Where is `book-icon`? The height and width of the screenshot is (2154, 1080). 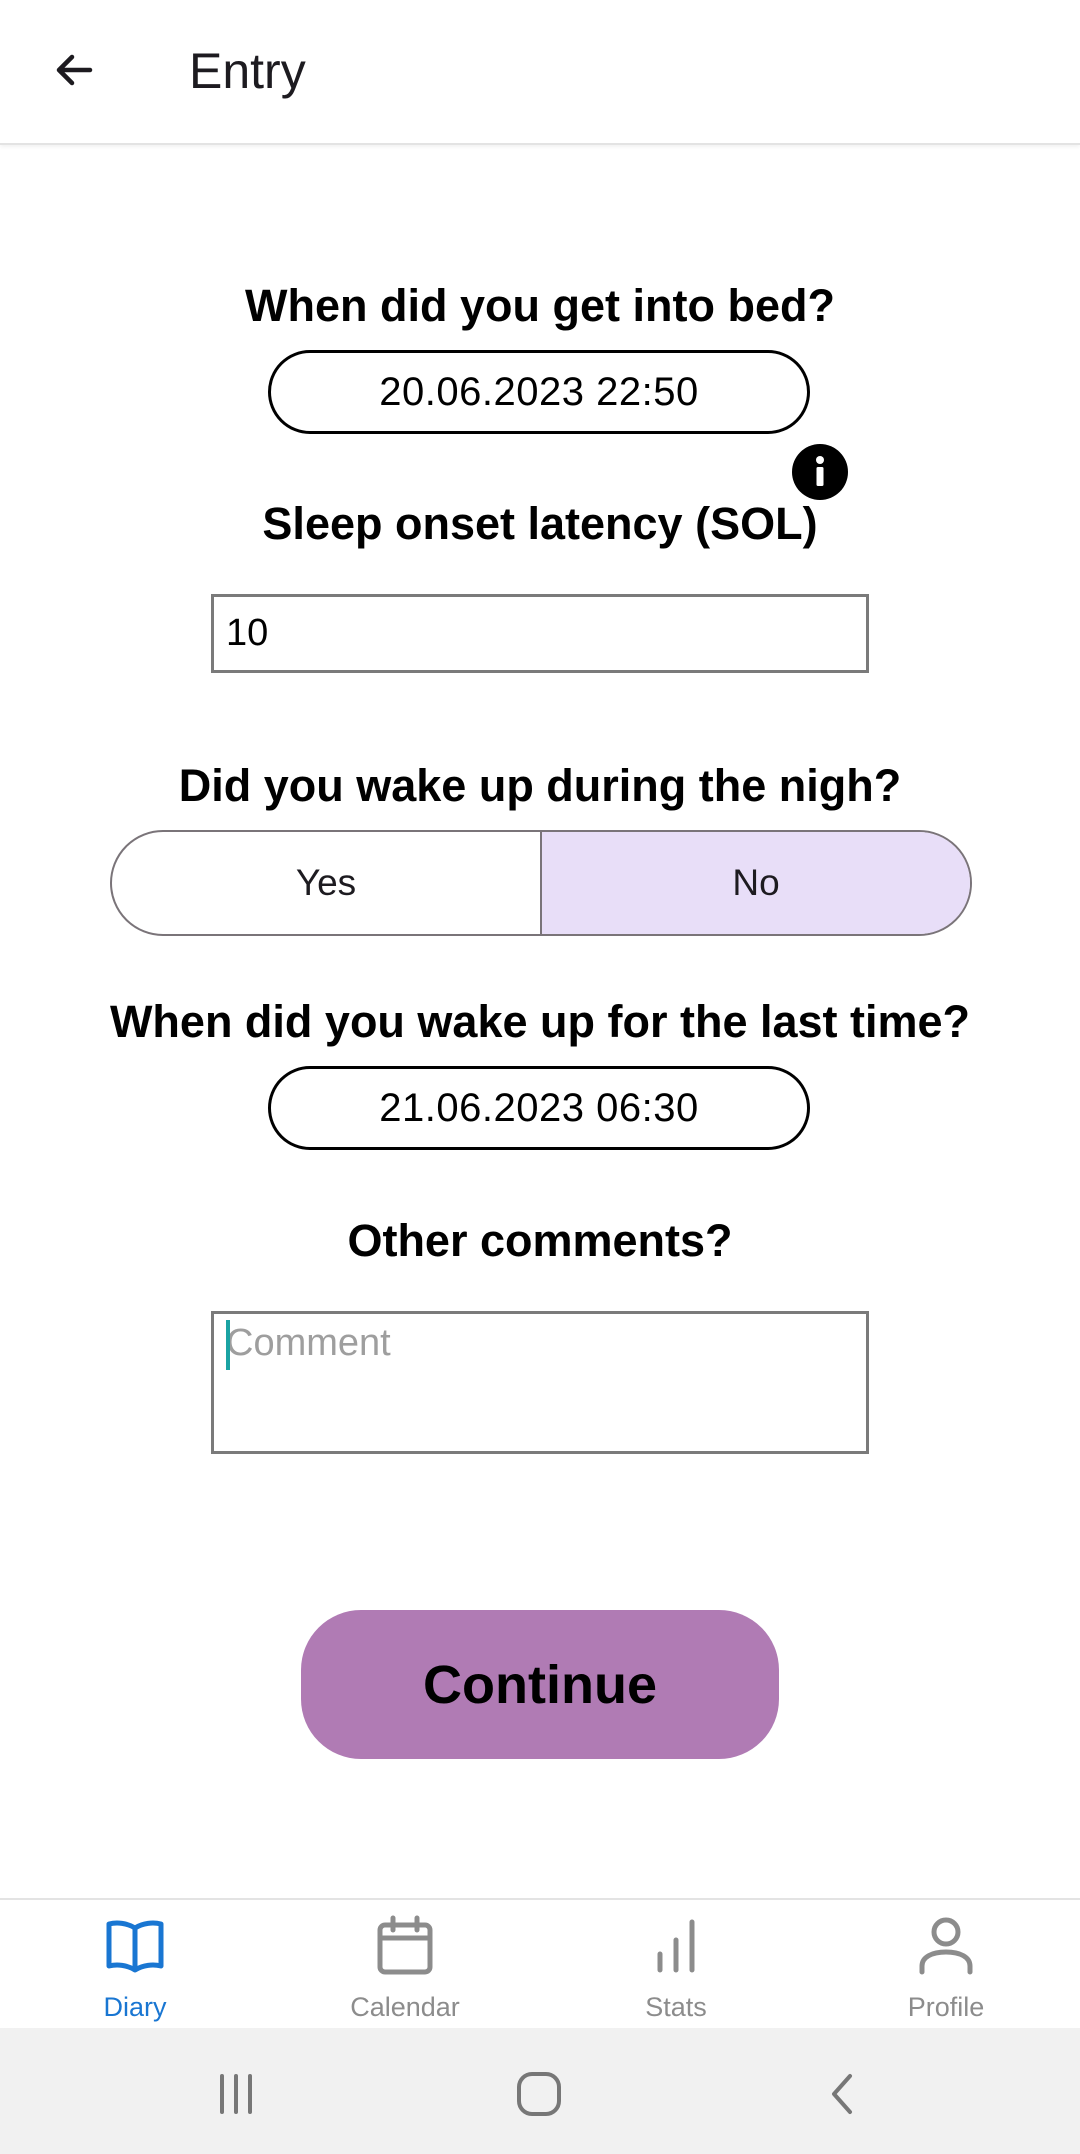 book-icon is located at coordinates (135, 1946).